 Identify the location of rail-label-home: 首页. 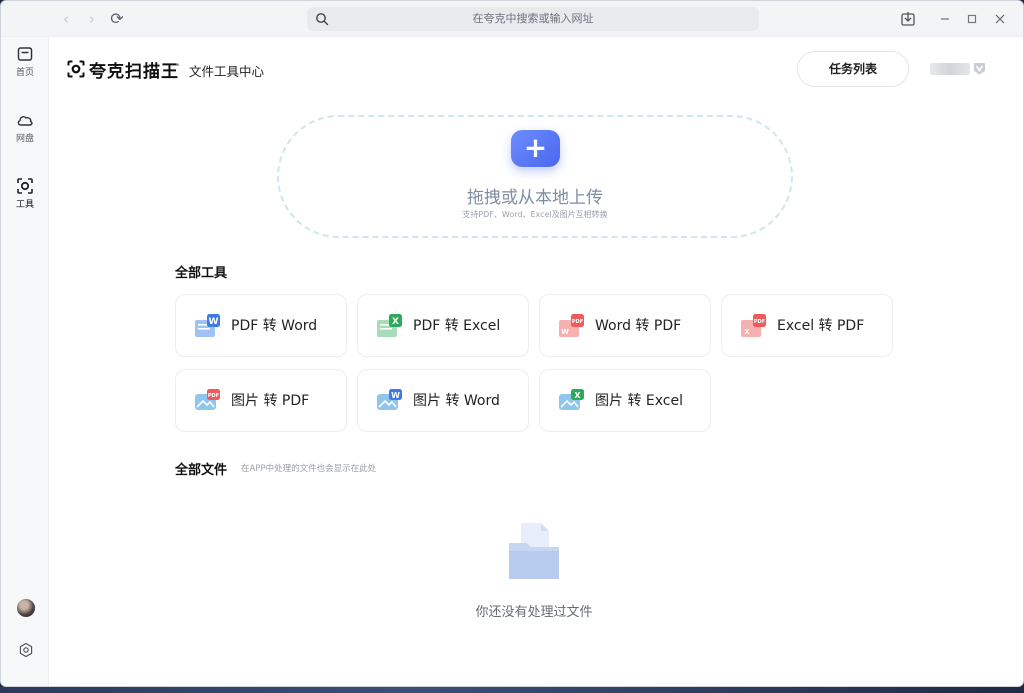
(24, 73).